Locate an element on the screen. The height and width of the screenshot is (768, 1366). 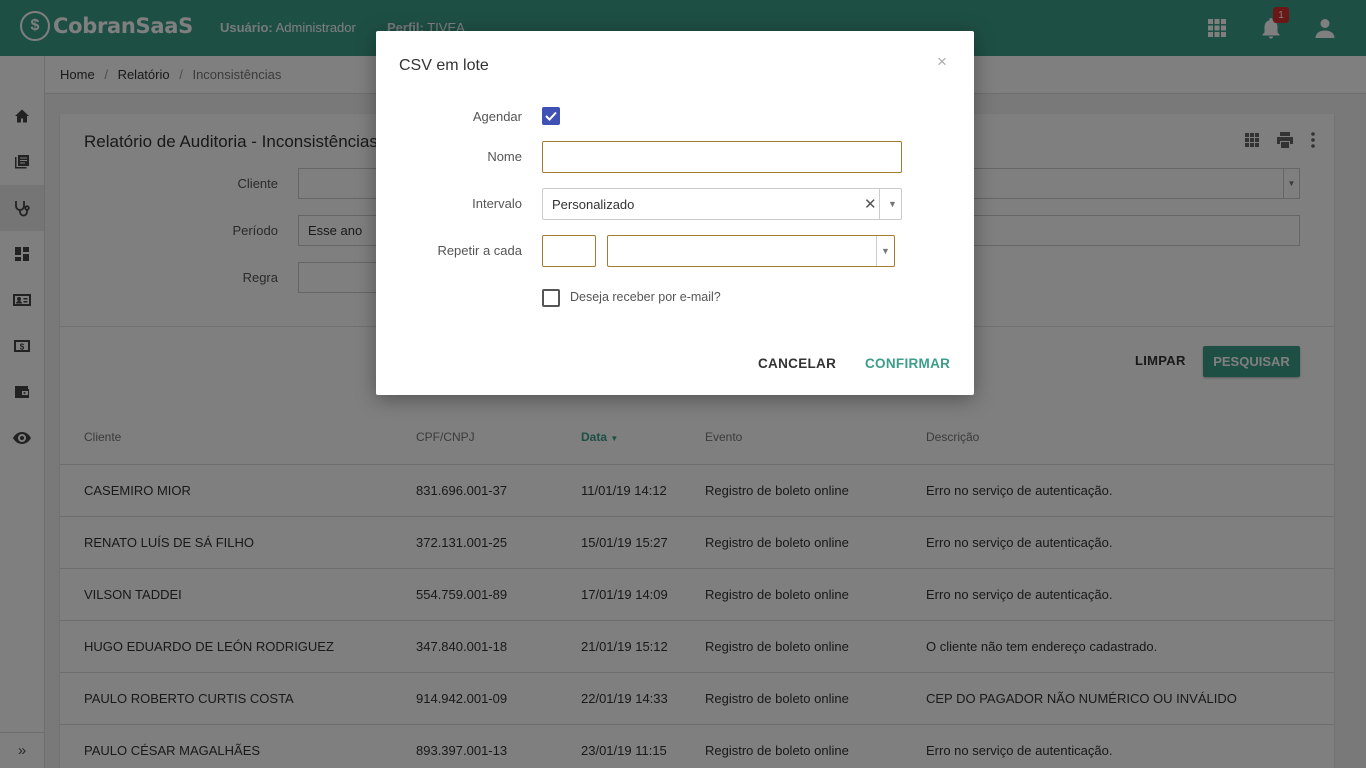
repetir-unit-select: ▼ is located at coordinates (751, 251).